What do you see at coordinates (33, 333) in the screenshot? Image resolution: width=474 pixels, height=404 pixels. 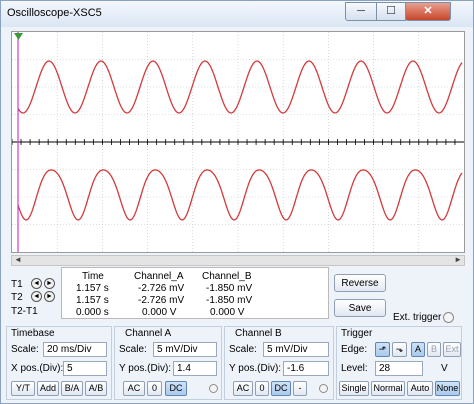 I see `timebase-title: Timebase` at bounding box center [33, 333].